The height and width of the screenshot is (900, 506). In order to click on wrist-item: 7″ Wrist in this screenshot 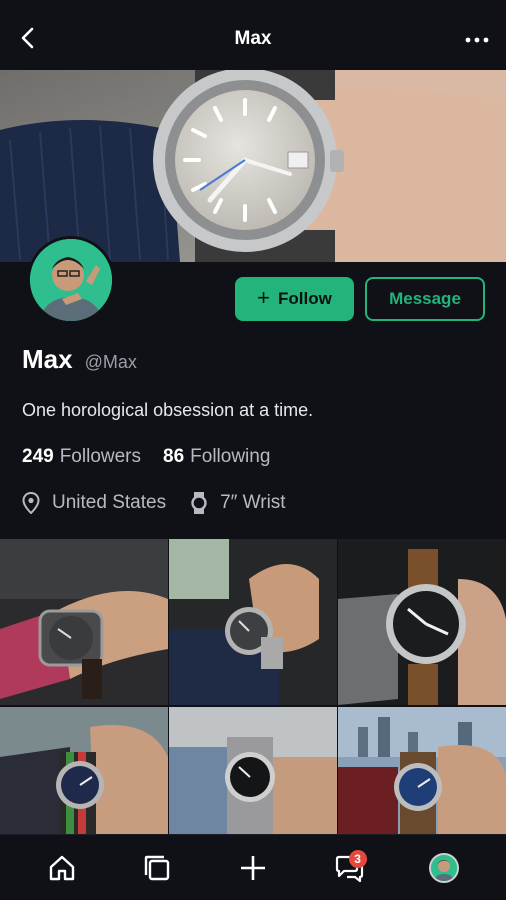, I will do `click(238, 503)`.